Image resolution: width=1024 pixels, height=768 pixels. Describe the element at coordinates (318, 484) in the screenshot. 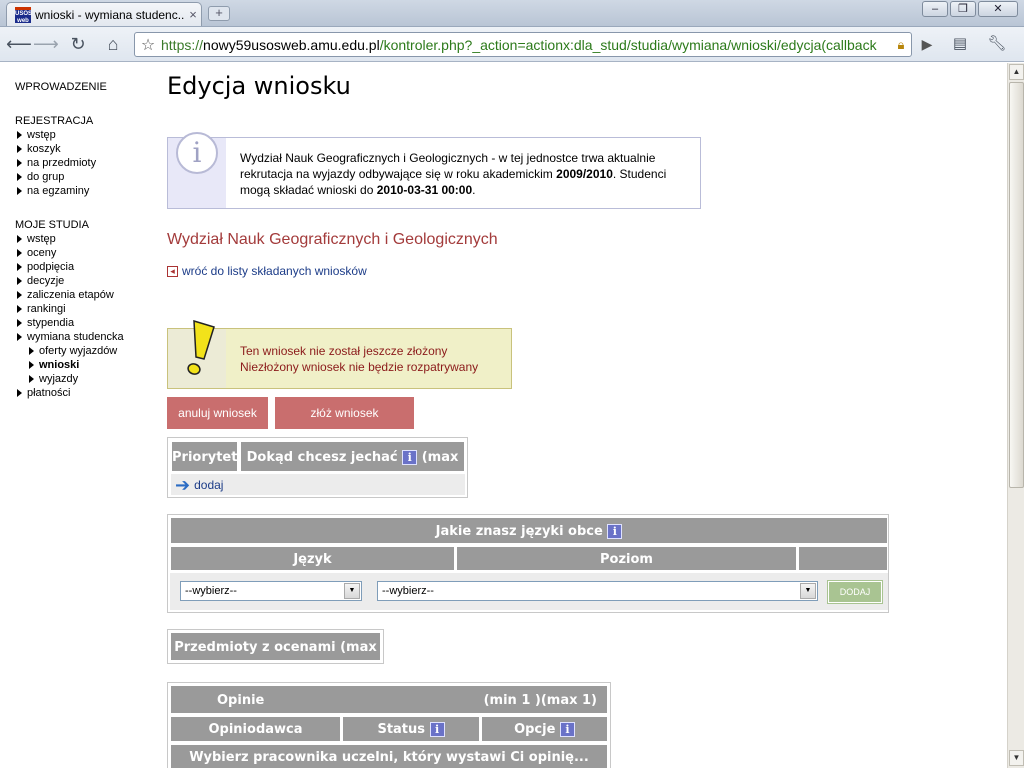

I see `add-destination-link: ➔ dodaj` at that location.